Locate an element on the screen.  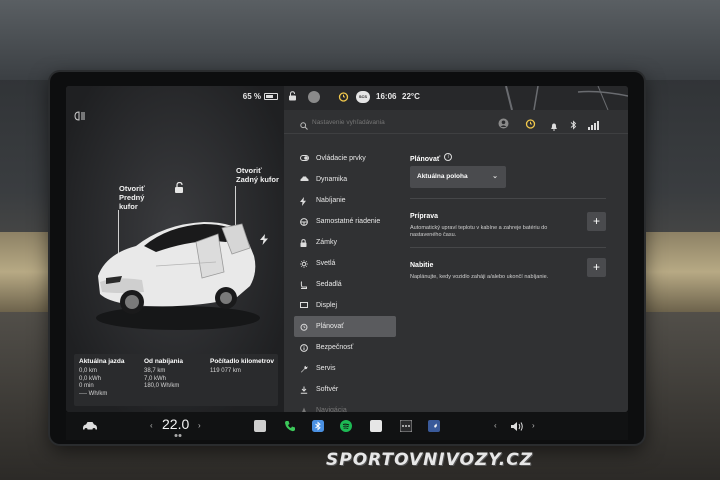
sidebar-item-alarm-clock: Plánovať is located at coordinates (345, 326).